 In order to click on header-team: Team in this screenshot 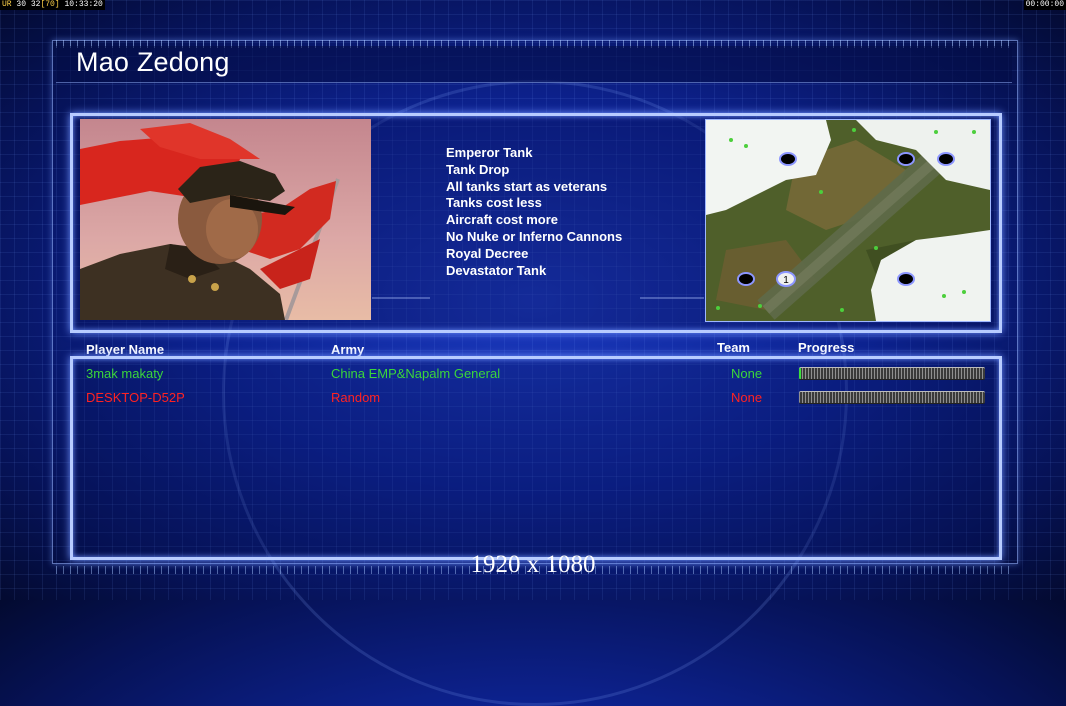, I will do `click(733, 347)`.